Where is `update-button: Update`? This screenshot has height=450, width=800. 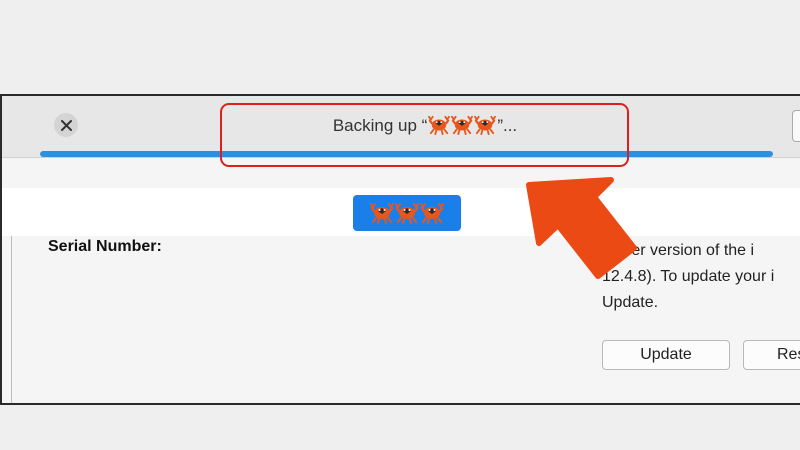 update-button: Update is located at coordinates (666, 355).